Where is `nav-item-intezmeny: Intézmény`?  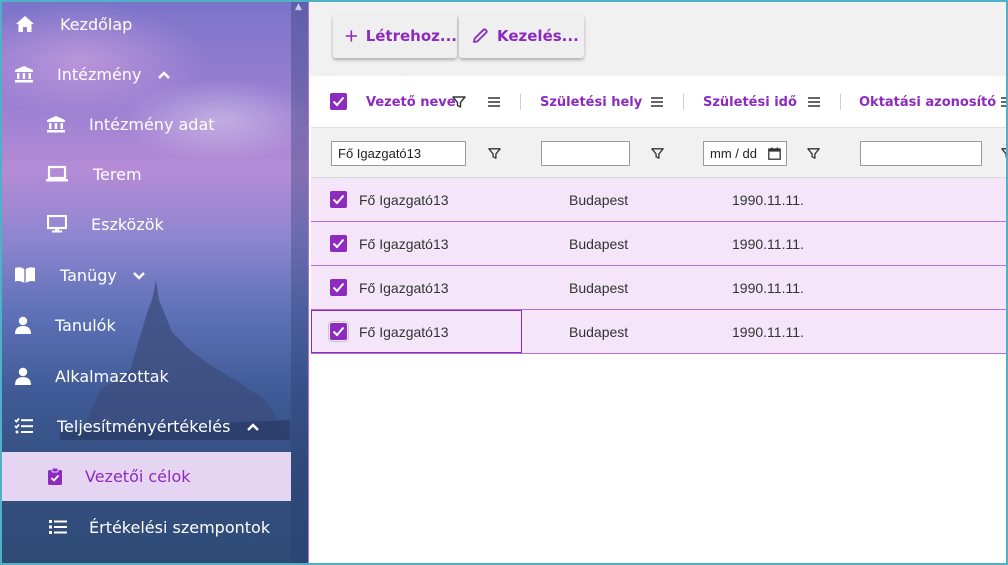
nav-item-intezmeny: Intézmény is located at coordinates (145, 74).